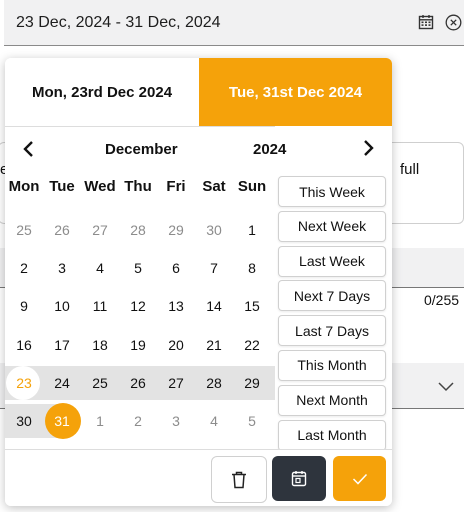  What do you see at coordinates (24, 383) in the screenshot?
I see `calendar-day-range-start: 23` at bounding box center [24, 383].